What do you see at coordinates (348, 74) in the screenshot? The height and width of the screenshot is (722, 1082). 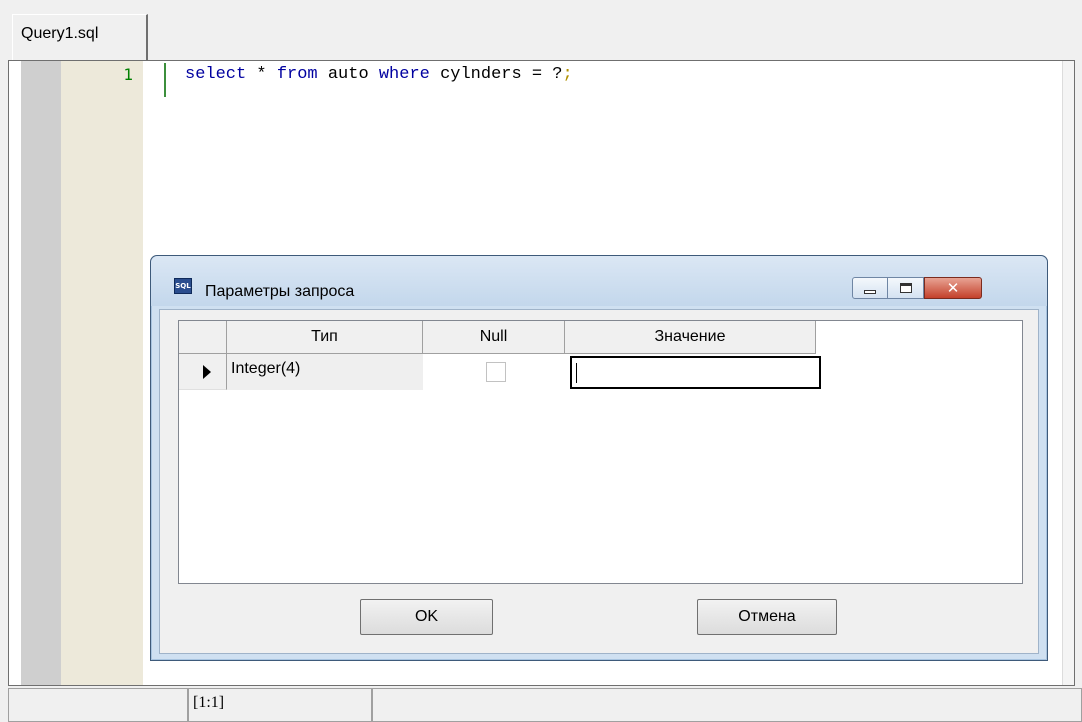 I see `code-token: auto` at bounding box center [348, 74].